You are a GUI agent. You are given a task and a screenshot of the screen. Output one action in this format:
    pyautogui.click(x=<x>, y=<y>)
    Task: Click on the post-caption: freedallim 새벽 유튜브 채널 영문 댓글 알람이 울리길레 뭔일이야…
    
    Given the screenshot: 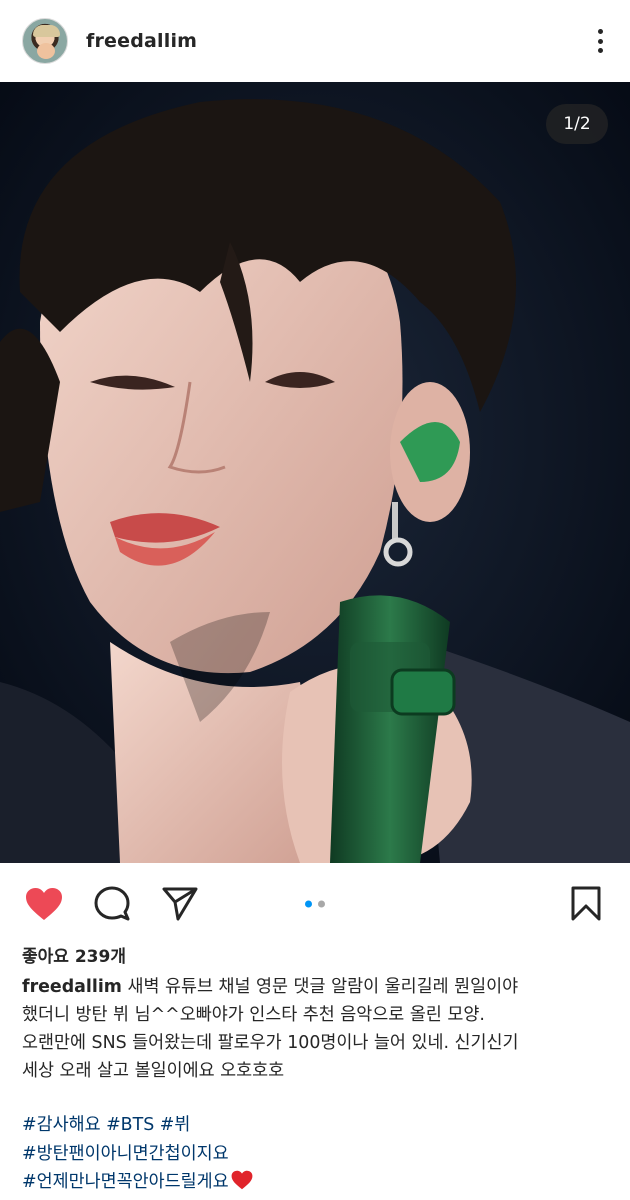 What is the action you would take?
    pyautogui.click(x=317, y=1029)
    